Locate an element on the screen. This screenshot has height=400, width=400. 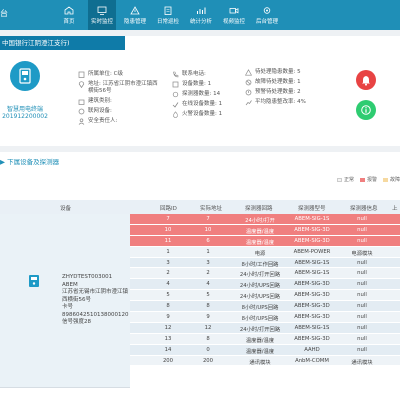
terminal-device-icon is located at coordinates (34, 281).